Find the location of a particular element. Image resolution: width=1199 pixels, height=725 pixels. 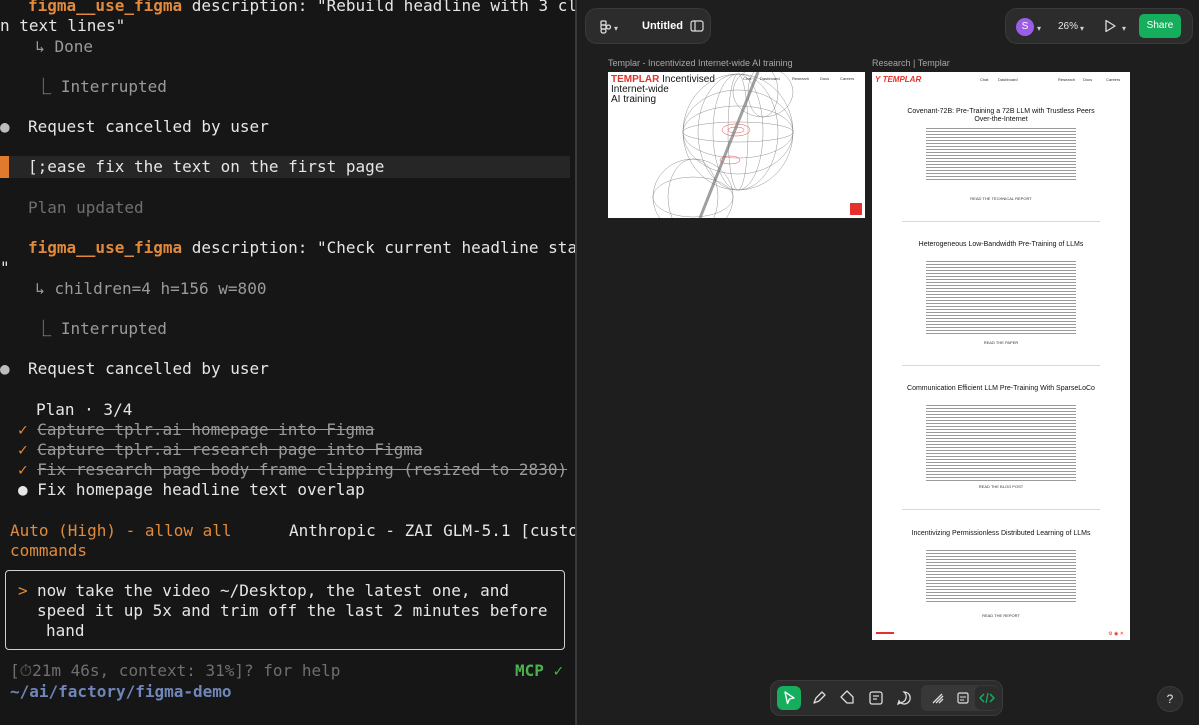

mode-indicator-cont: commands is located at coordinates (49, 550).